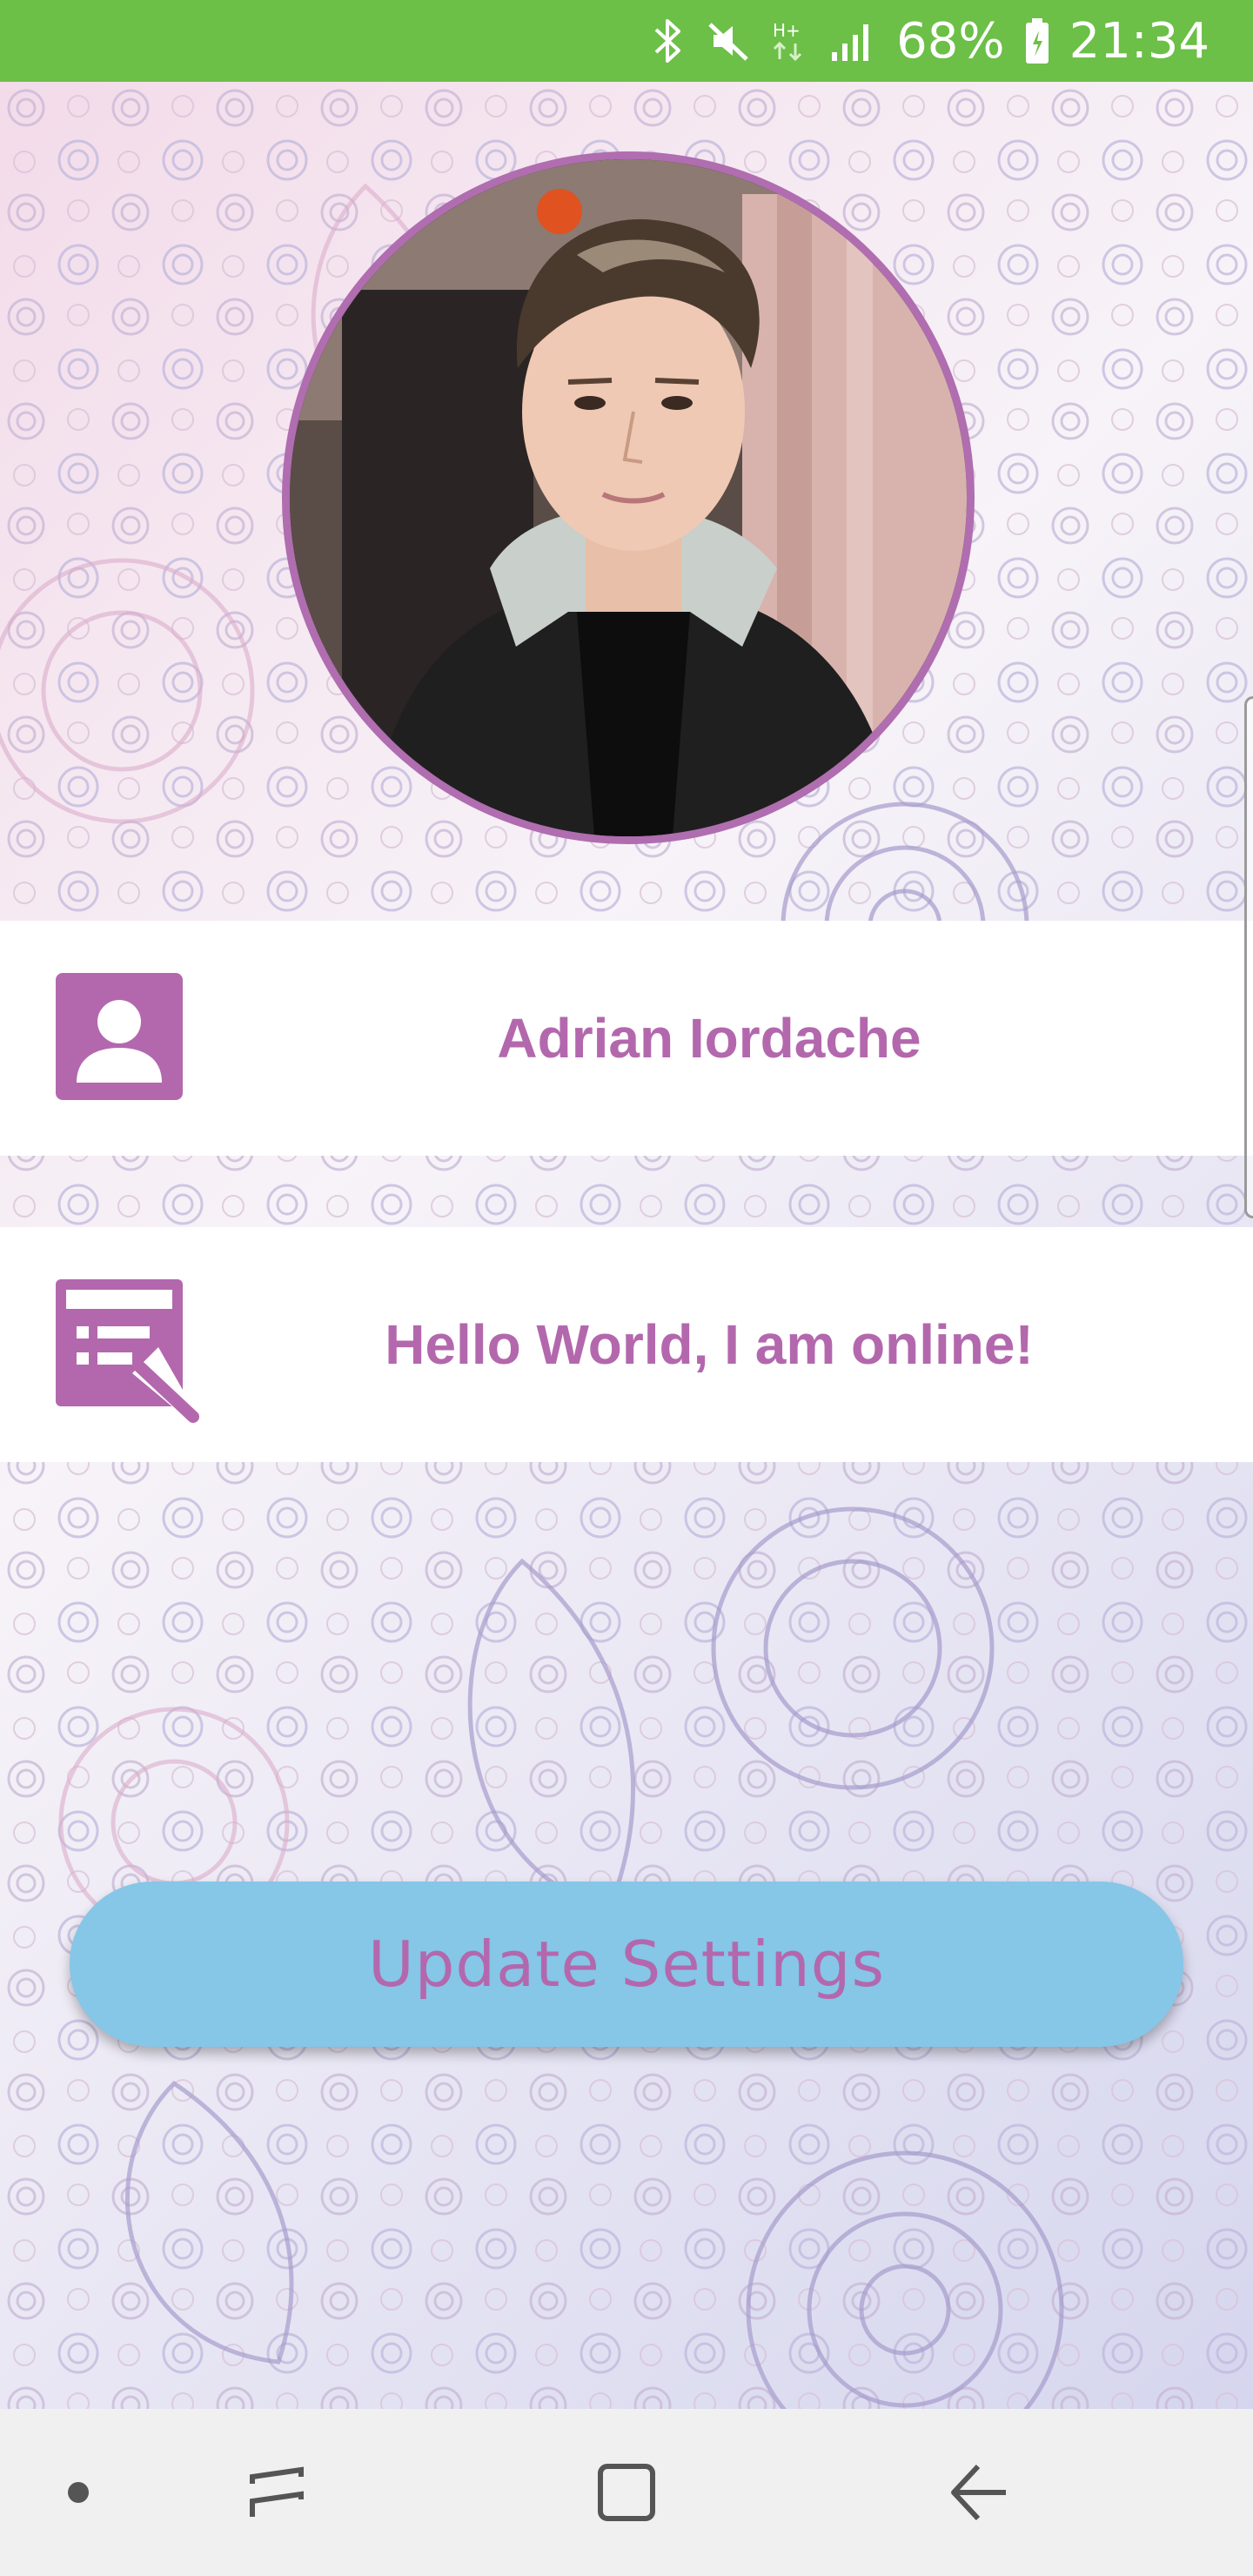 Image resolution: width=1253 pixels, height=2576 pixels. I want to click on name-row: Adrian Iordache, so click(626, 1038).